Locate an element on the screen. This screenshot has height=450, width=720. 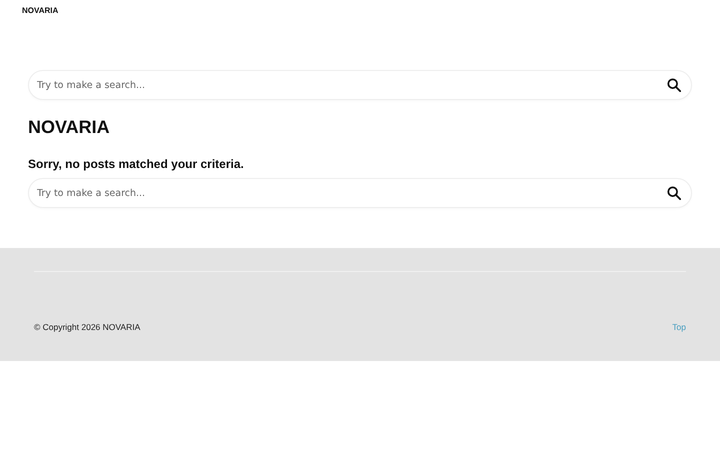
no-results-message: Sorry, no posts matched your criteria. is located at coordinates (136, 164).